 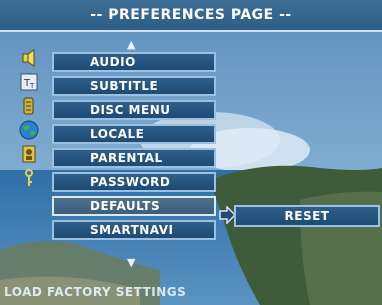 What do you see at coordinates (131, 44) in the screenshot?
I see `scroll-up-icon: ▲` at bounding box center [131, 44].